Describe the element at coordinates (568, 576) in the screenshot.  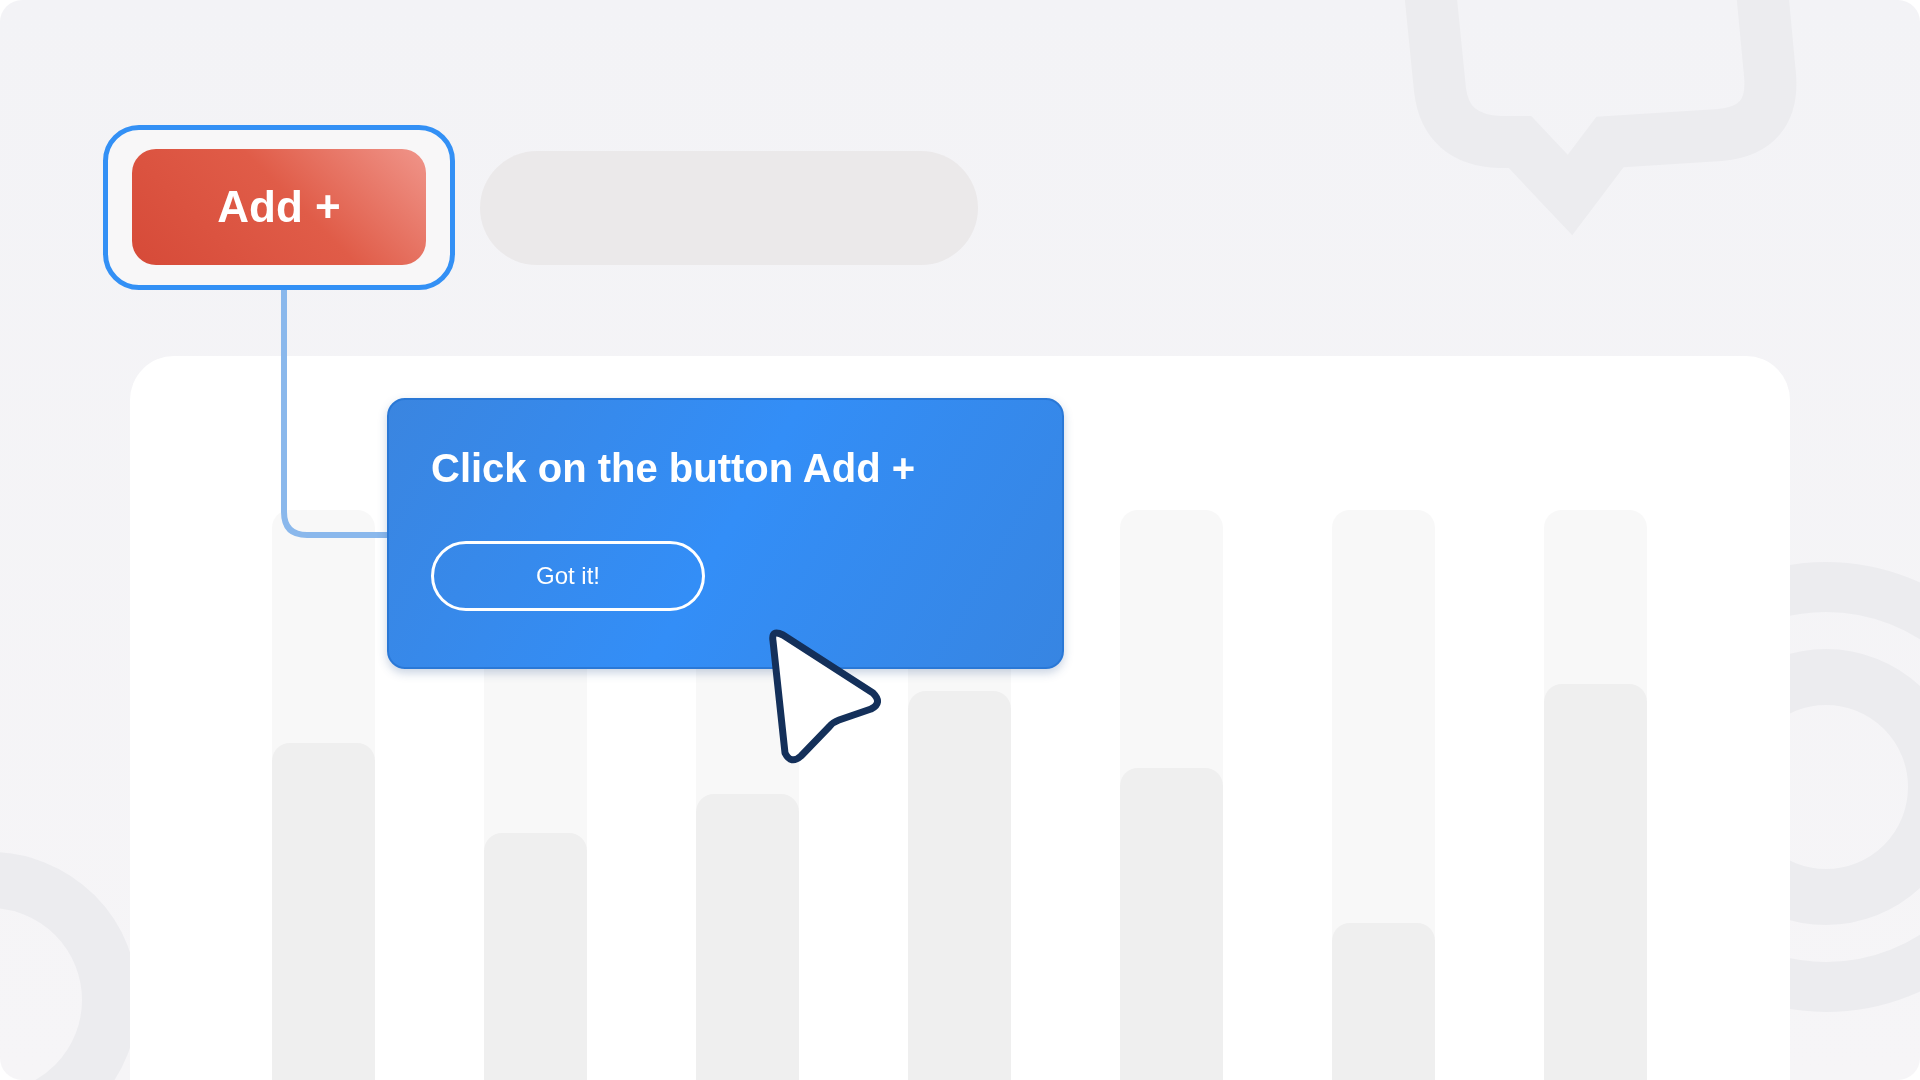
I see `got-it-button: Got it!` at that location.